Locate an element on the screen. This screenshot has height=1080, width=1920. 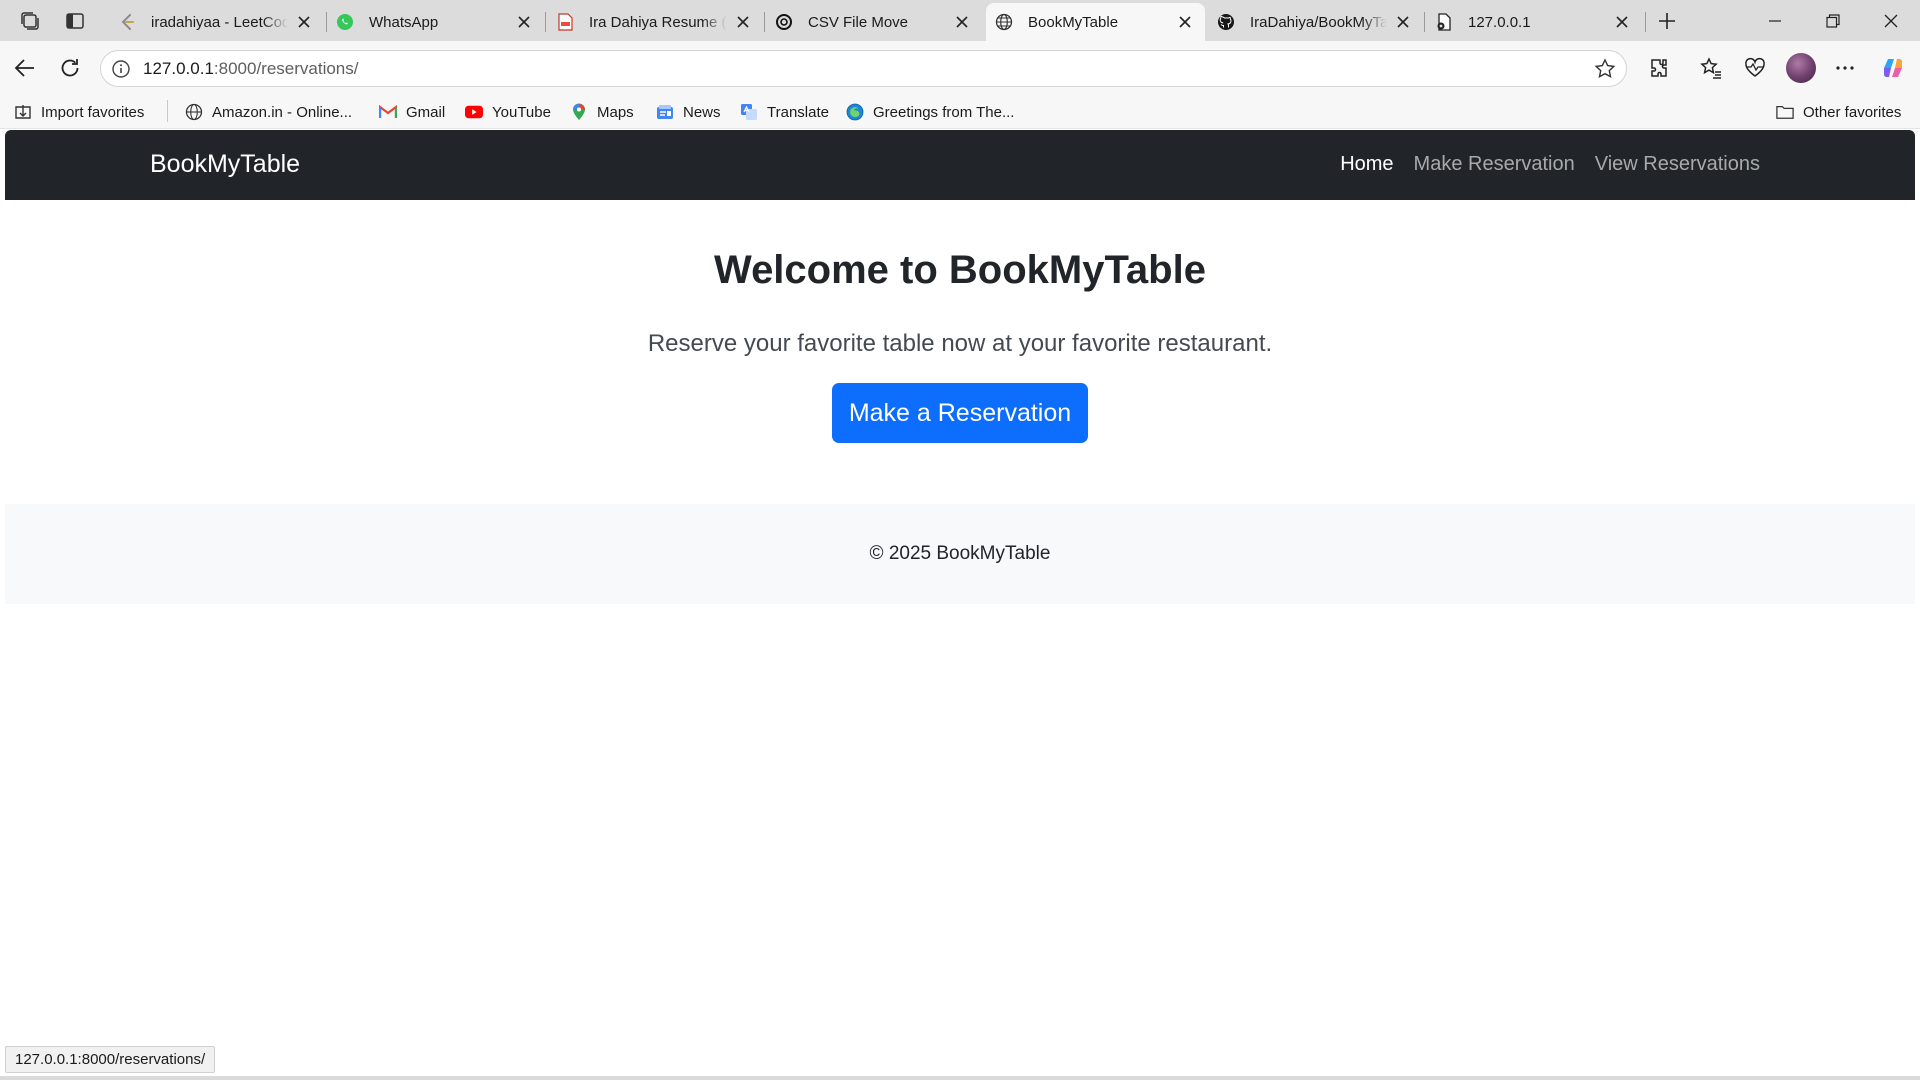
refresh-icon is located at coordinates (70, 68).